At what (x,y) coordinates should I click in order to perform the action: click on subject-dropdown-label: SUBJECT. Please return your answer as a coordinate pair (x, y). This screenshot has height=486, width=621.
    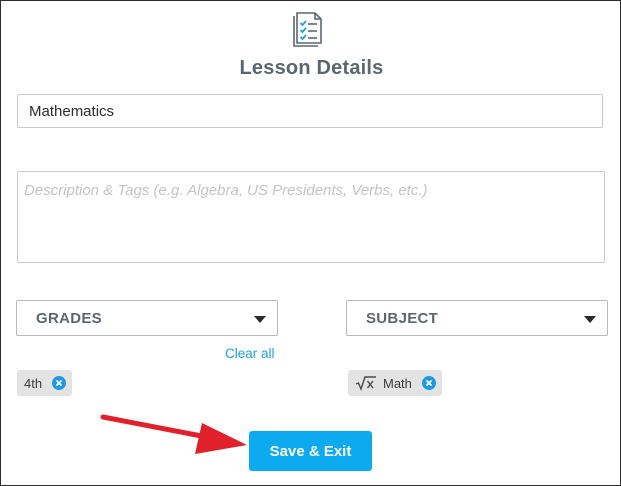
    Looking at the image, I should click on (402, 318).